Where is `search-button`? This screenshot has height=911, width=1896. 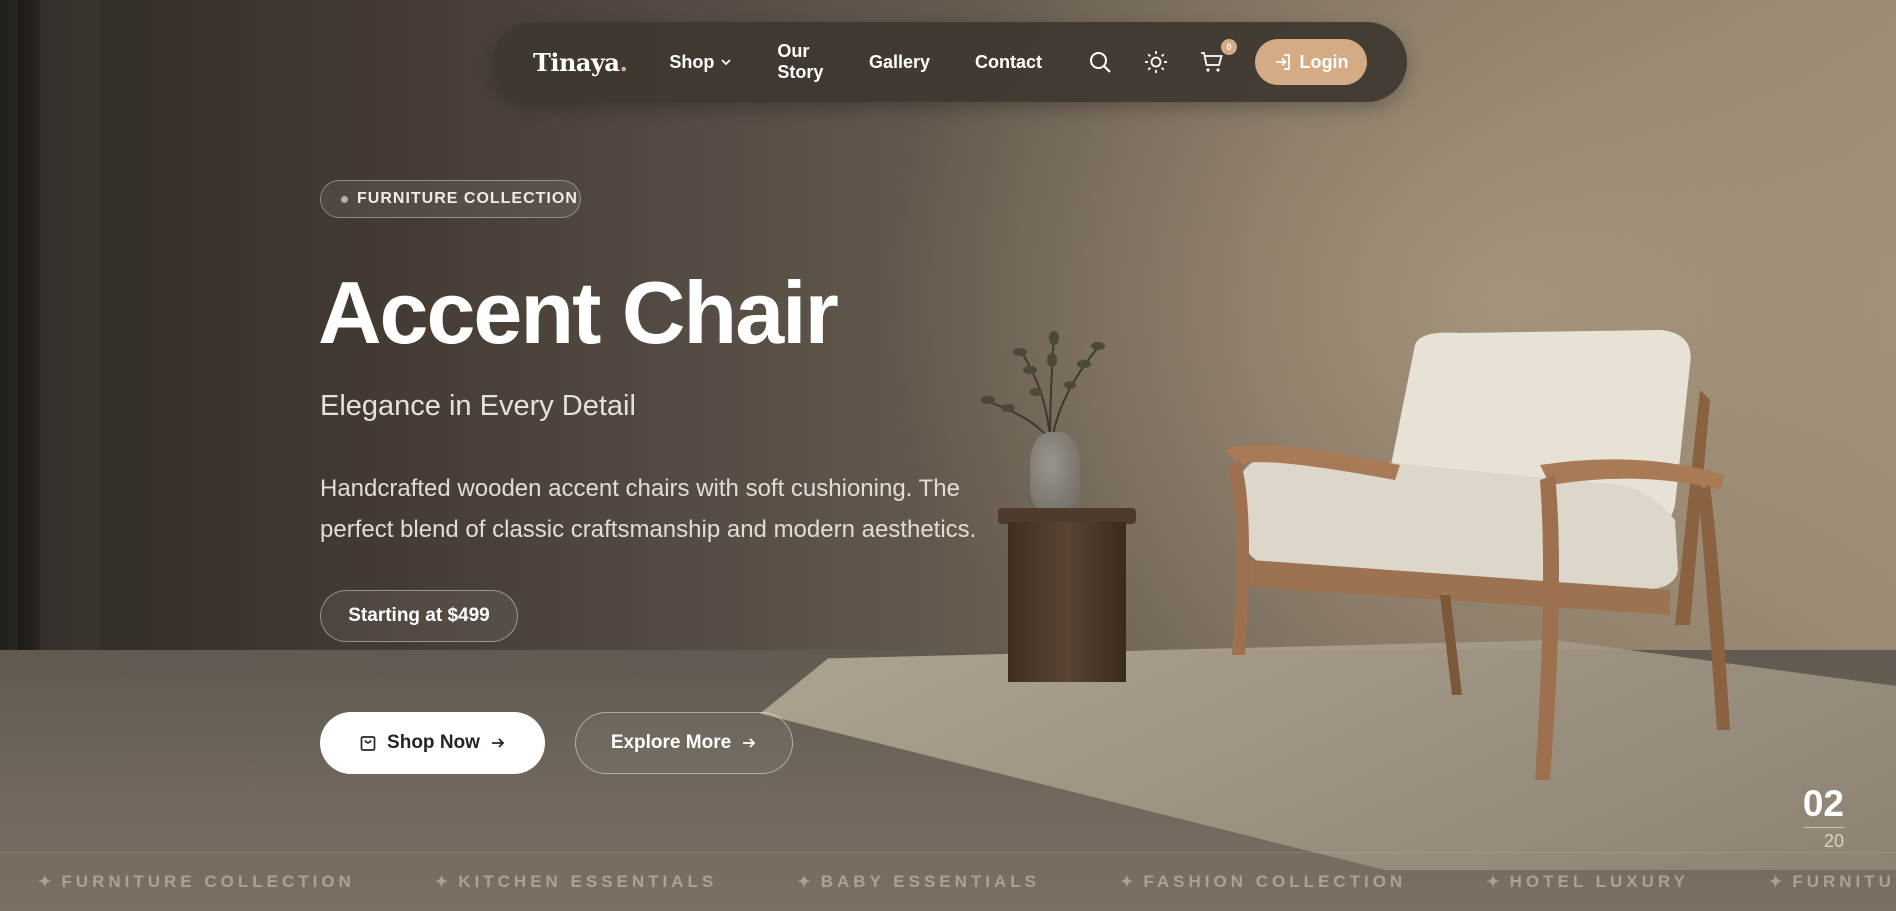 search-button is located at coordinates (1100, 62).